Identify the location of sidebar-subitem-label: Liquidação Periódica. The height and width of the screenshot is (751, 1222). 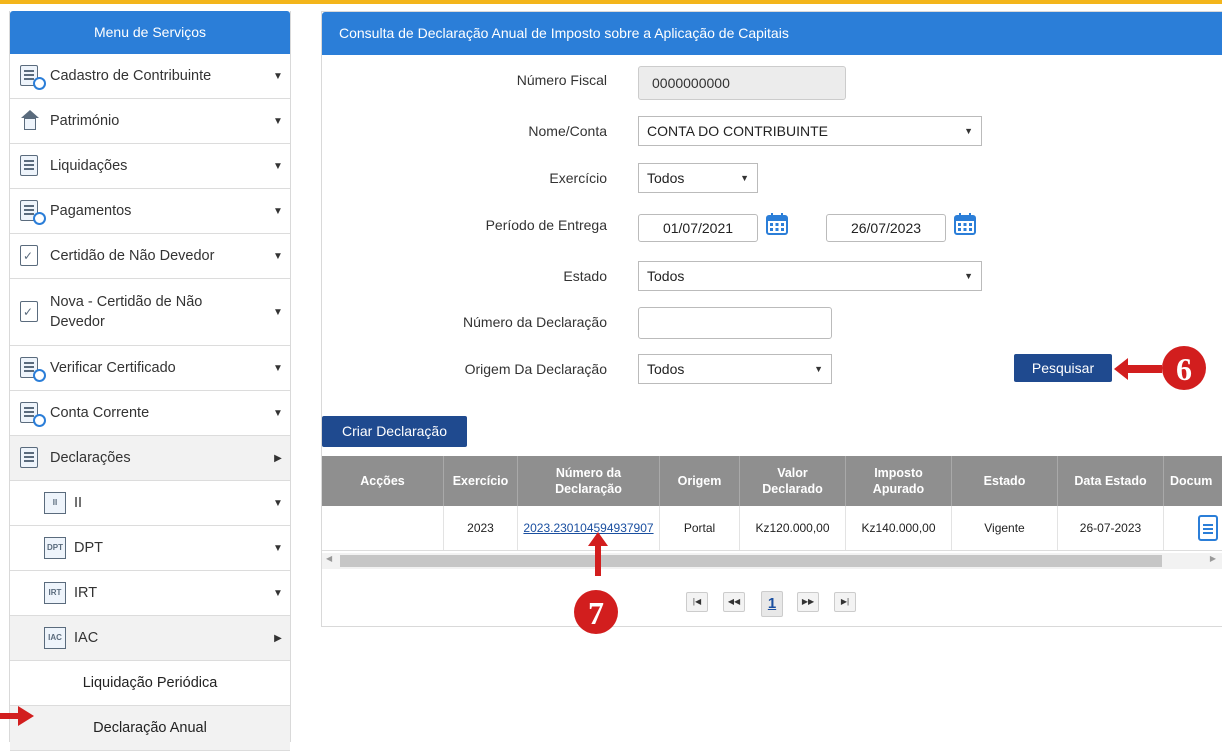
(150, 683).